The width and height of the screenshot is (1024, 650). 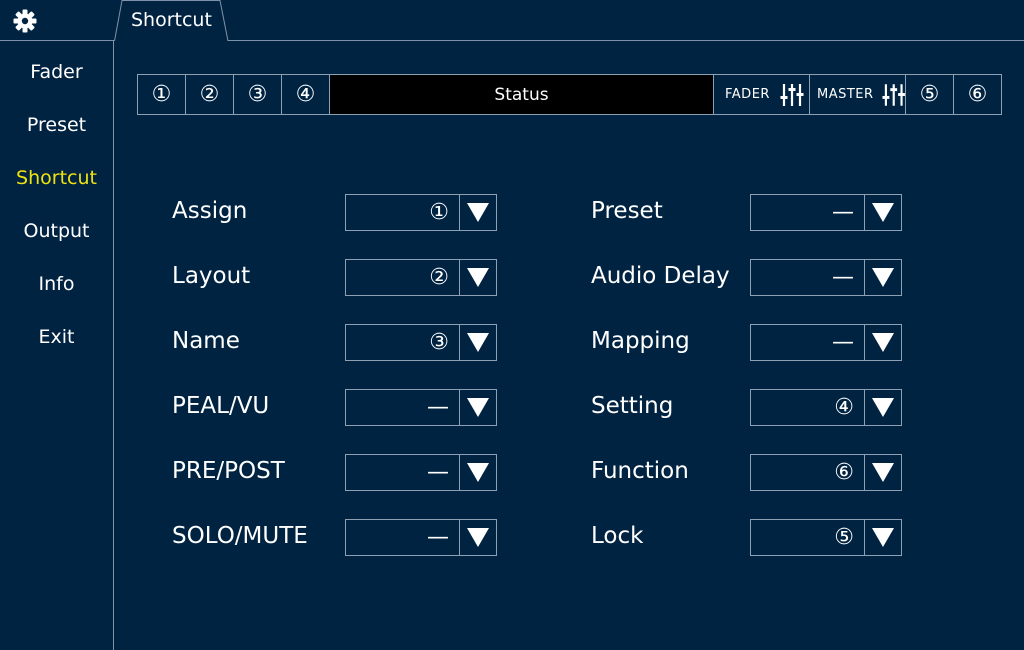 I want to click on peal-vu-dropdown: —, so click(x=421, y=407).